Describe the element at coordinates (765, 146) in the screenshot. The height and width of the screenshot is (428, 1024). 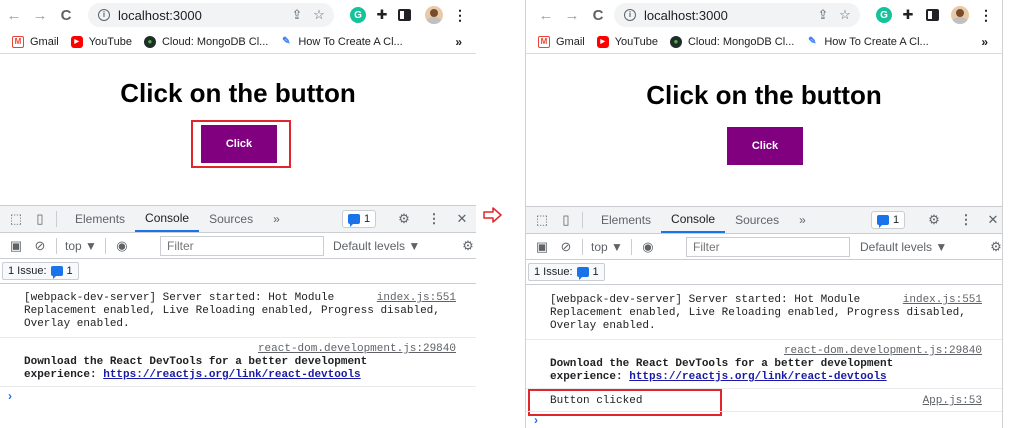
I see `click-button: Click` at that location.